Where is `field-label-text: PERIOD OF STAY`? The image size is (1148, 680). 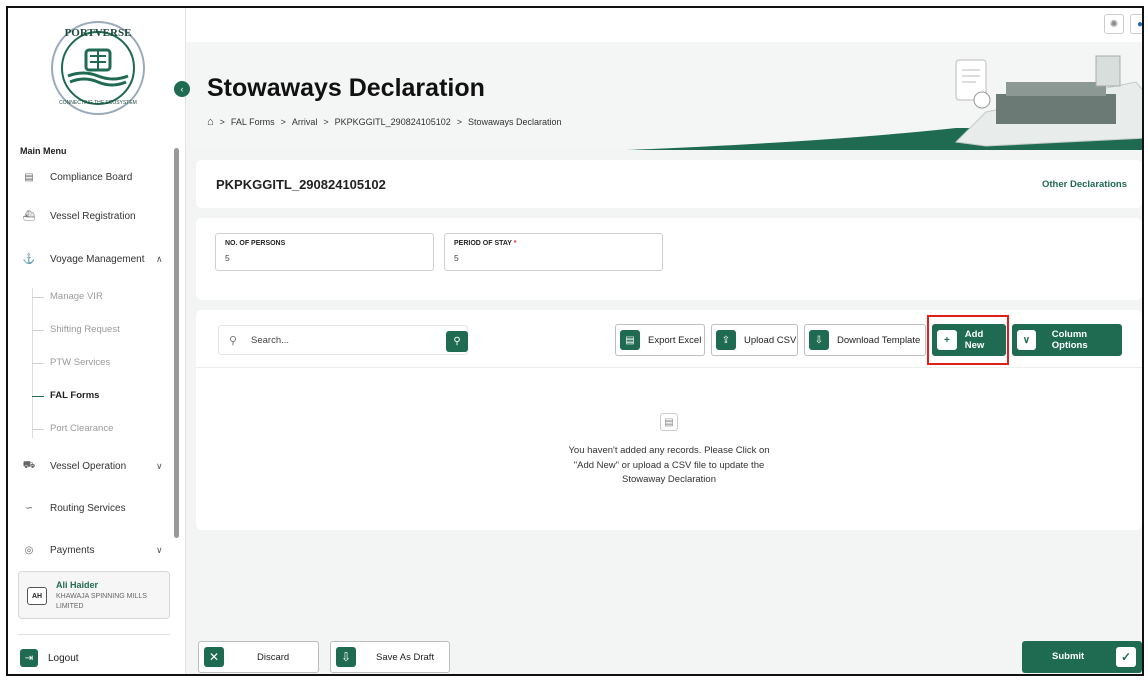 field-label-text: PERIOD OF STAY is located at coordinates (483, 243).